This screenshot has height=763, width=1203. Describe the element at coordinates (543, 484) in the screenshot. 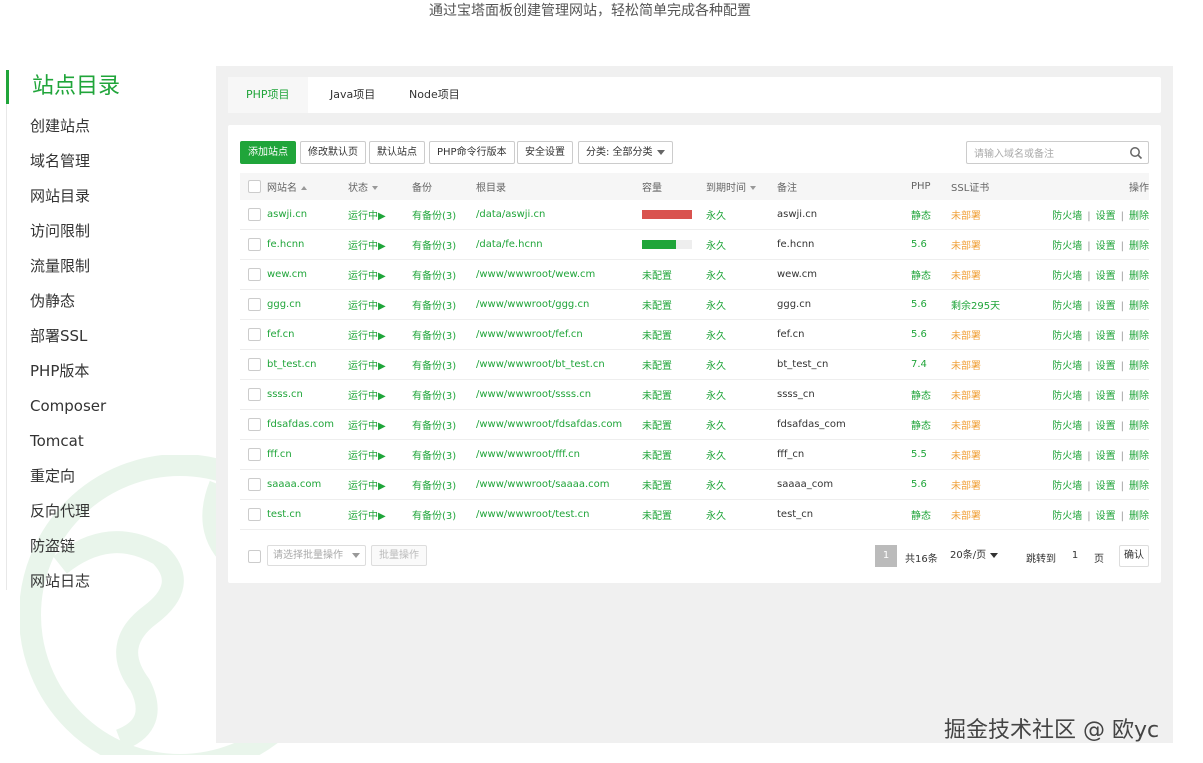

I see `site-root-dir: /www/wwwroot/saaaa.com` at that location.